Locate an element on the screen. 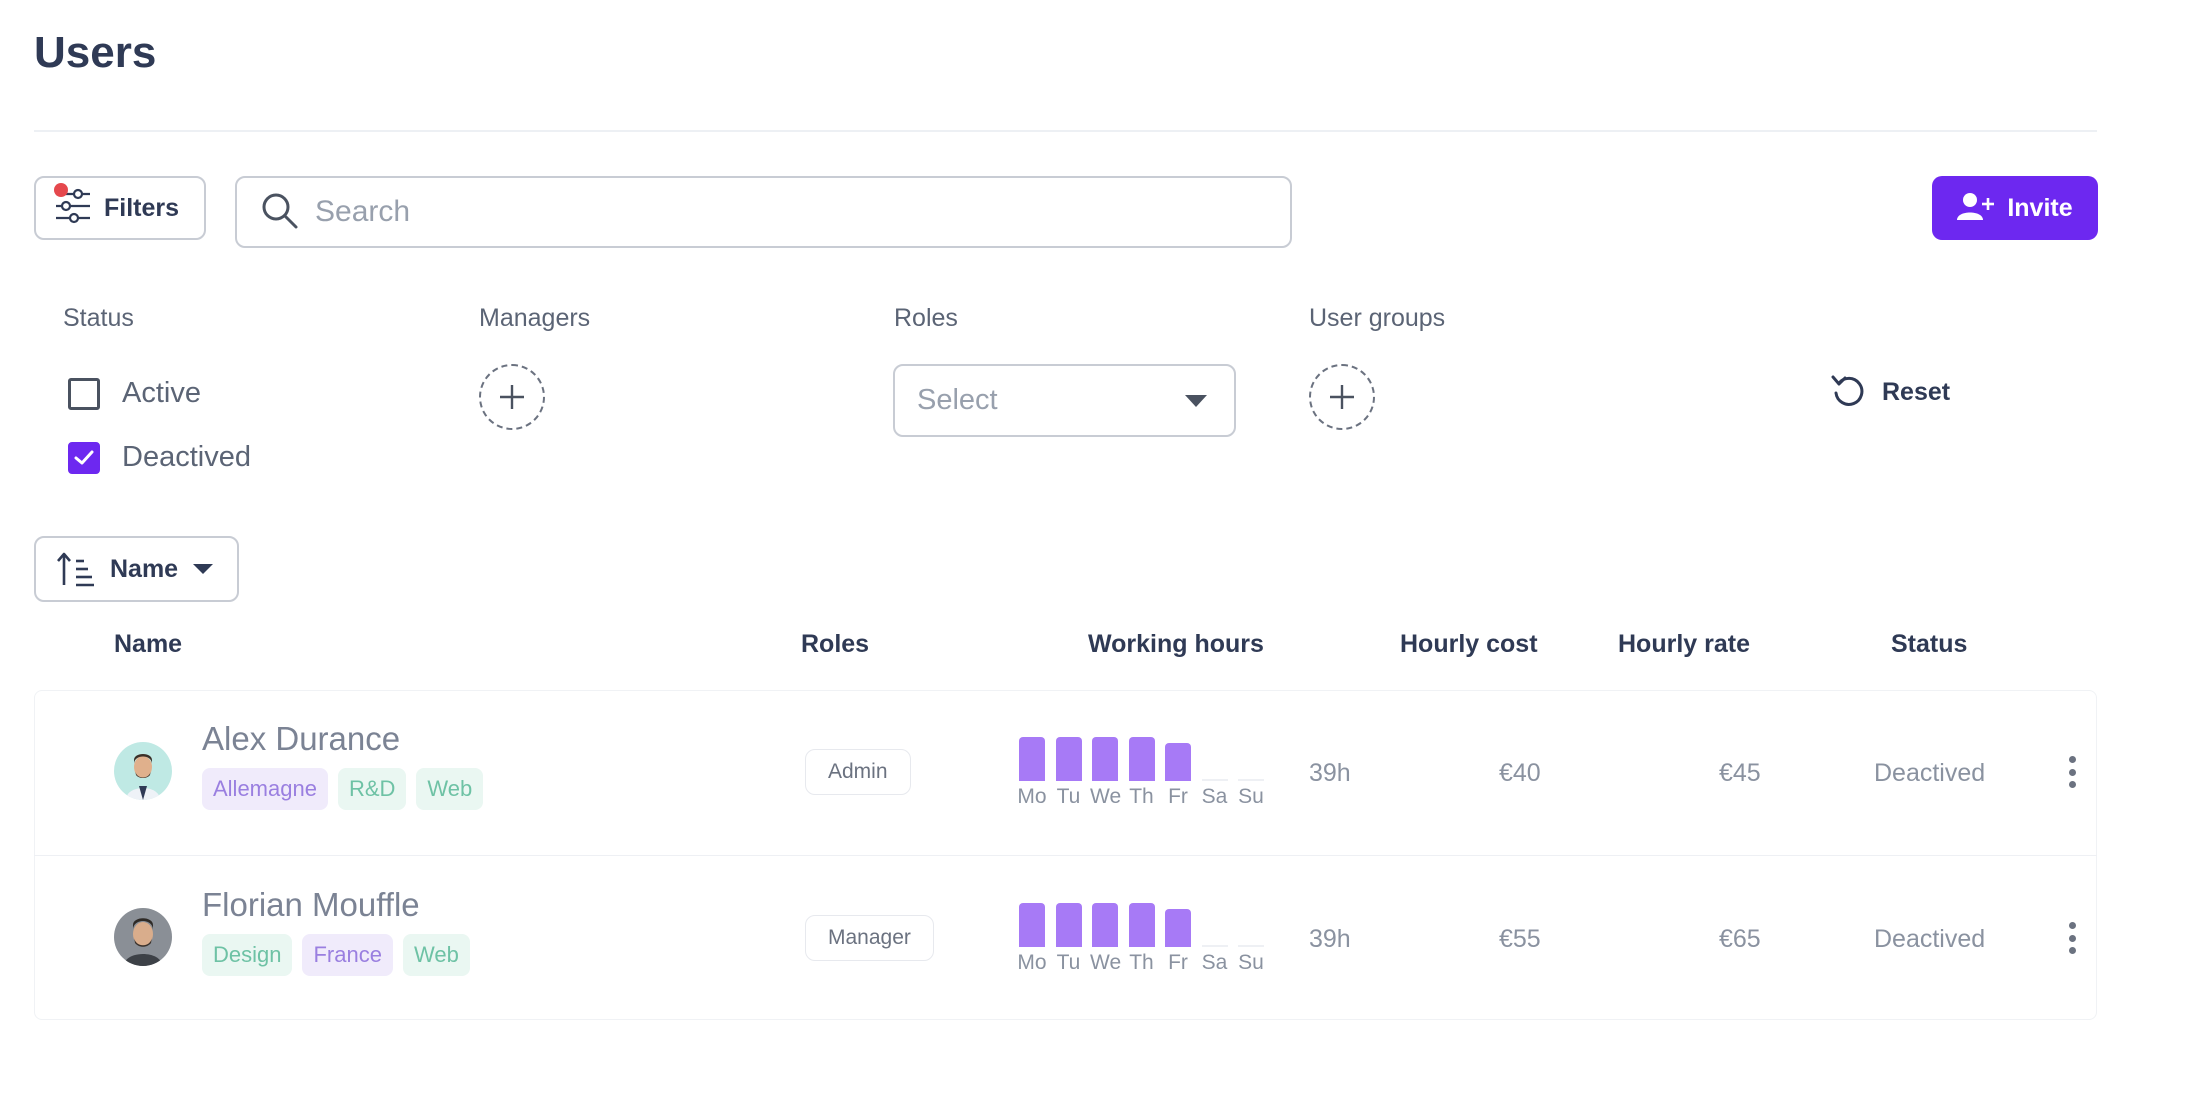  search-icon is located at coordinates (279, 212).